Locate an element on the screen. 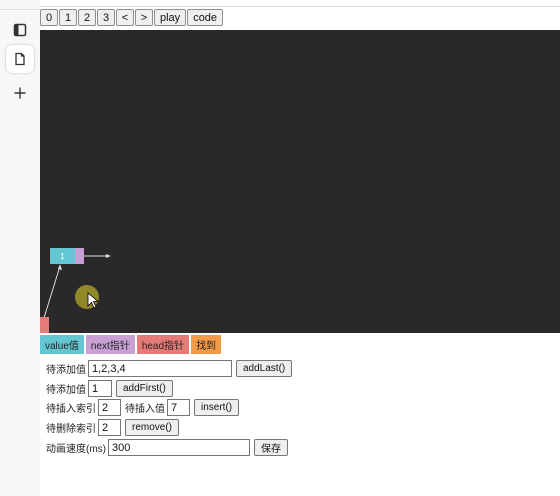 The height and width of the screenshot is (496, 560). add-last-row: 待添加值 1,2,3,4 addLast() is located at coordinates (169, 368).